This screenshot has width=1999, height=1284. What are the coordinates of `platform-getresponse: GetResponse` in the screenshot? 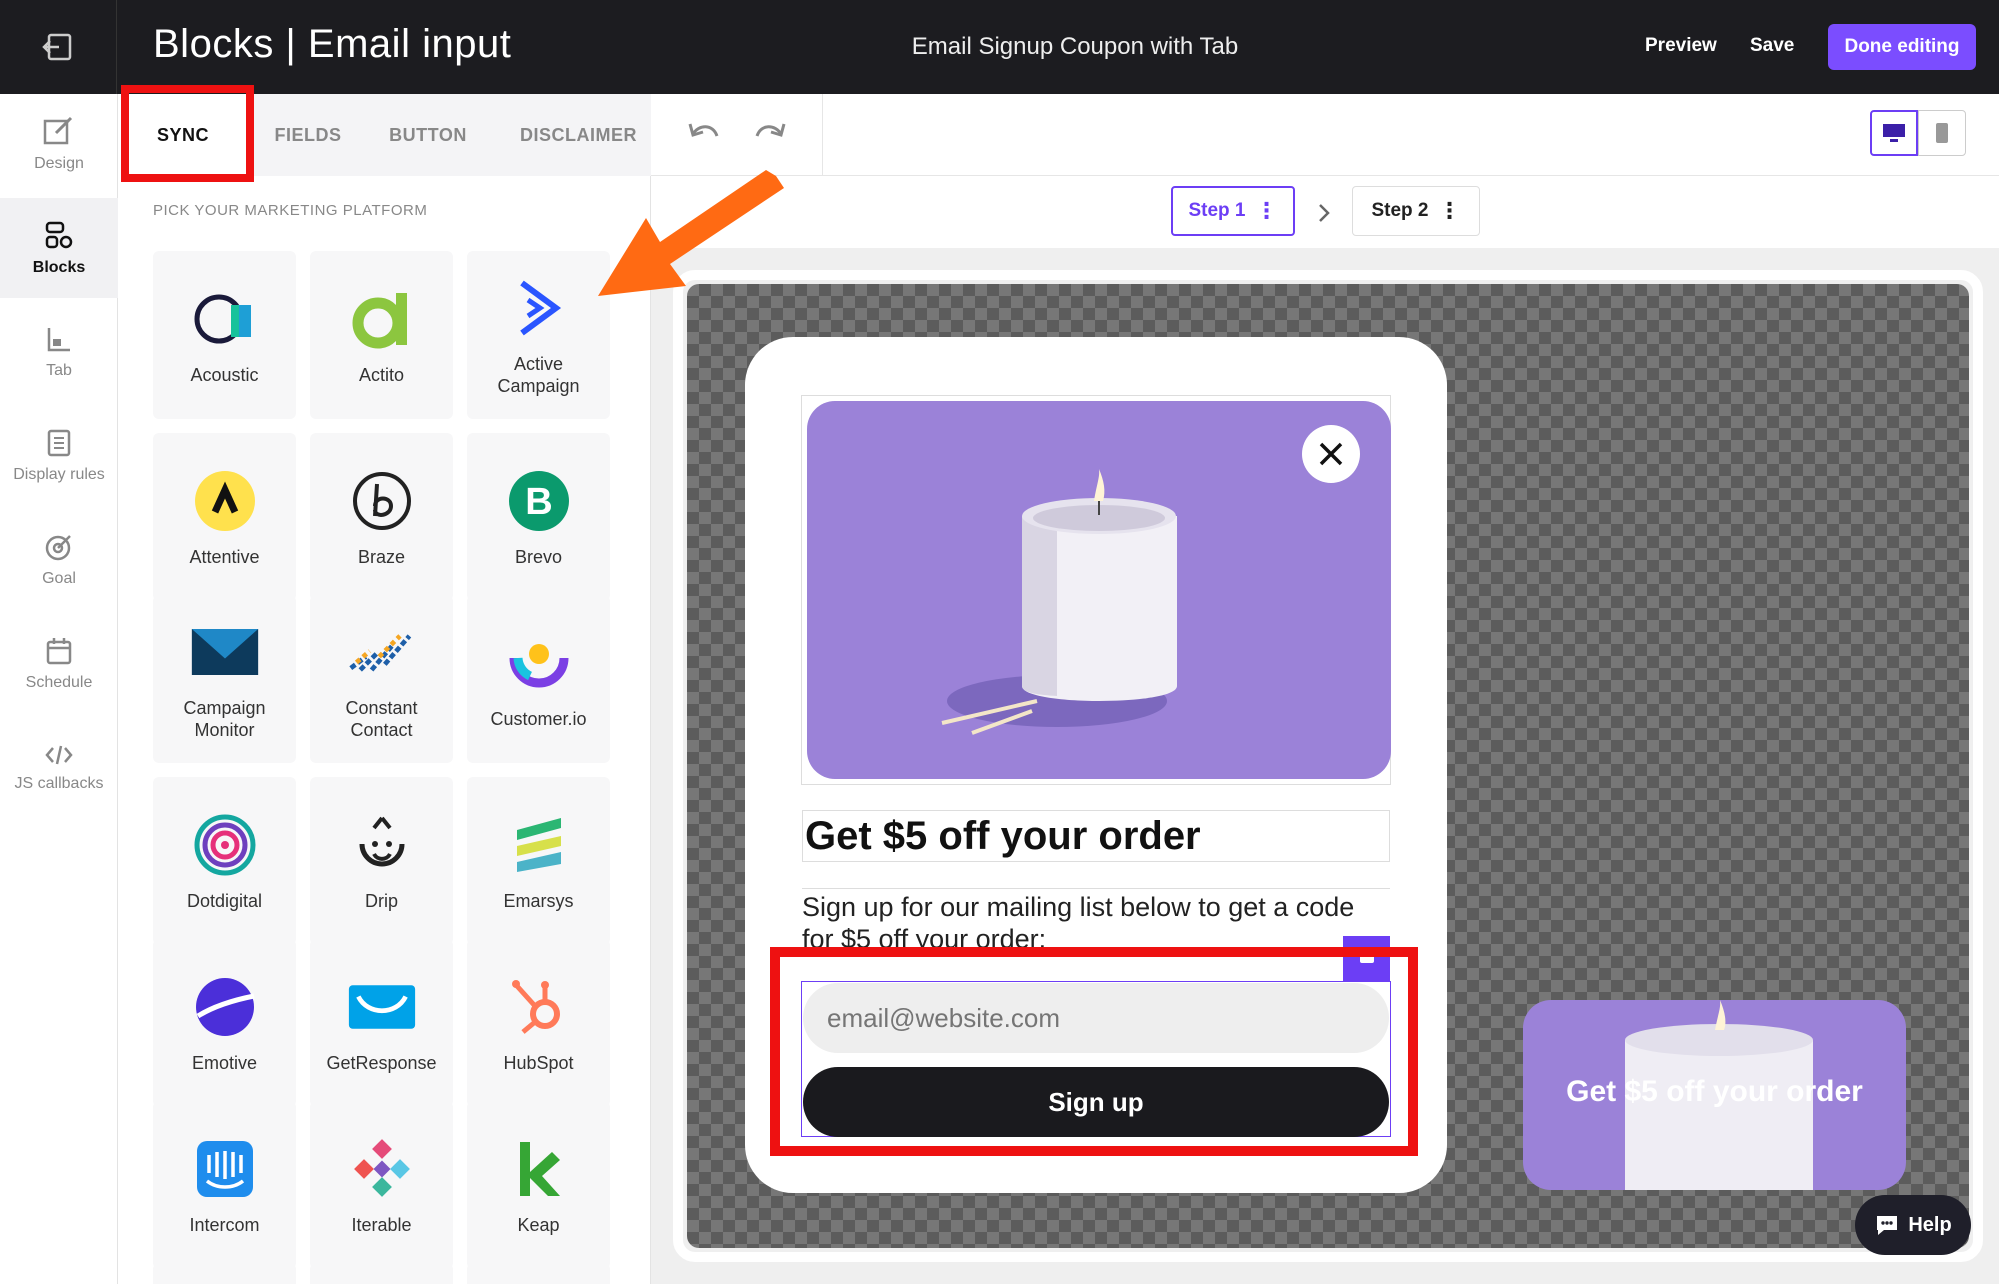 It's located at (381, 1023).